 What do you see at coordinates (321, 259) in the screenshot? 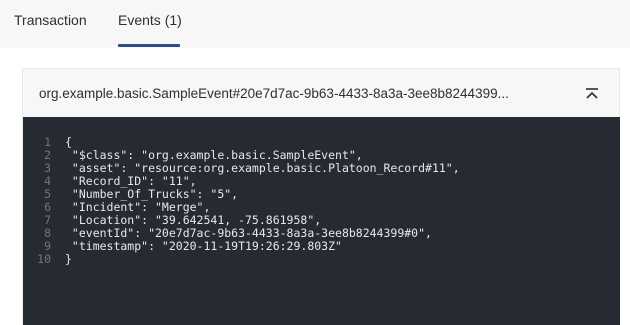
I see `code-line: 10 }` at bounding box center [321, 259].